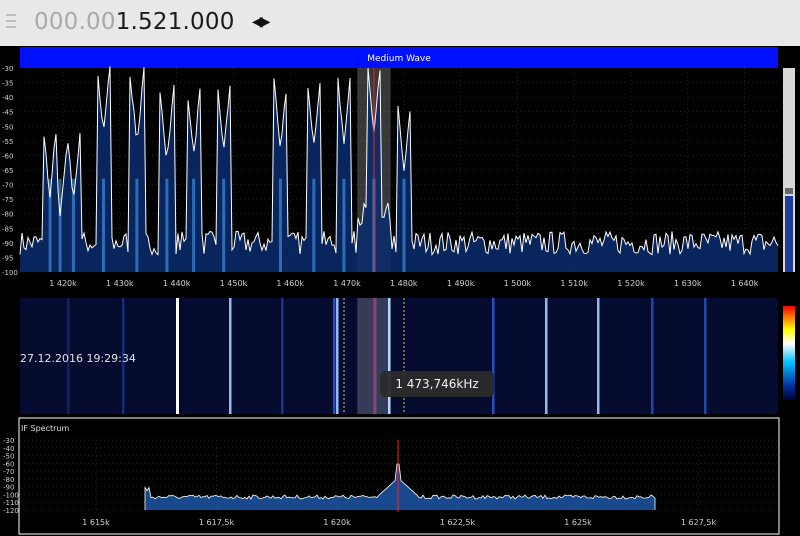 This screenshot has height=536, width=800. I want to click on y-tick-label: -70, so click(7, 186).